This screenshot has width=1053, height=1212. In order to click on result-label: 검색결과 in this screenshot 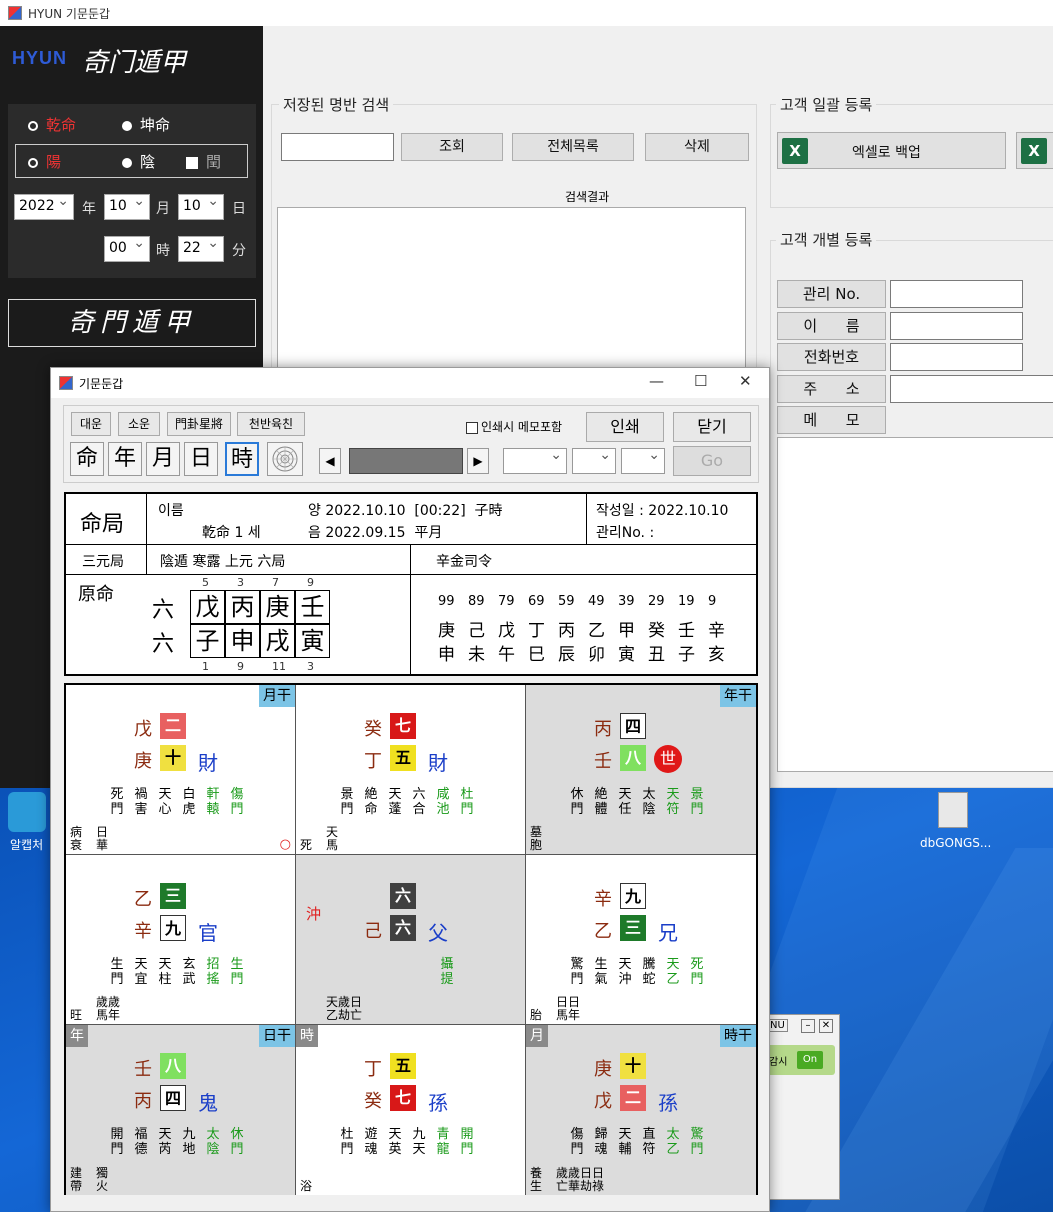, I will do `click(587, 197)`.